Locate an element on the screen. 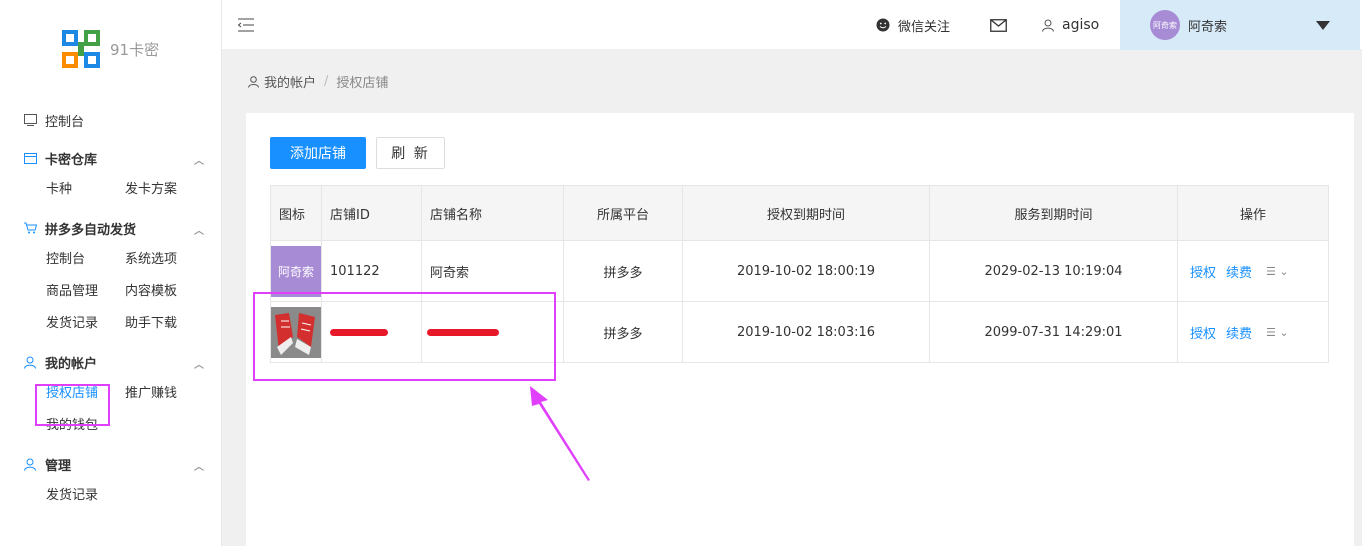  add-shop-button: 添加店铺 is located at coordinates (318, 153).